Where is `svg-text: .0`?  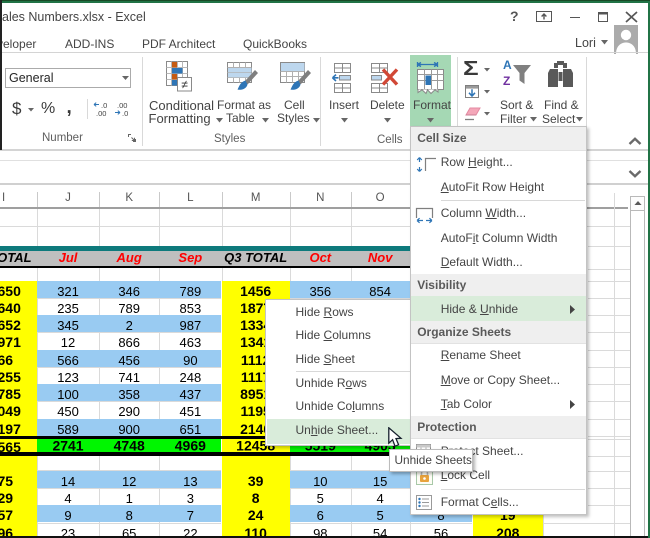 svg-text: .0 is located at coordinates (125, 113).